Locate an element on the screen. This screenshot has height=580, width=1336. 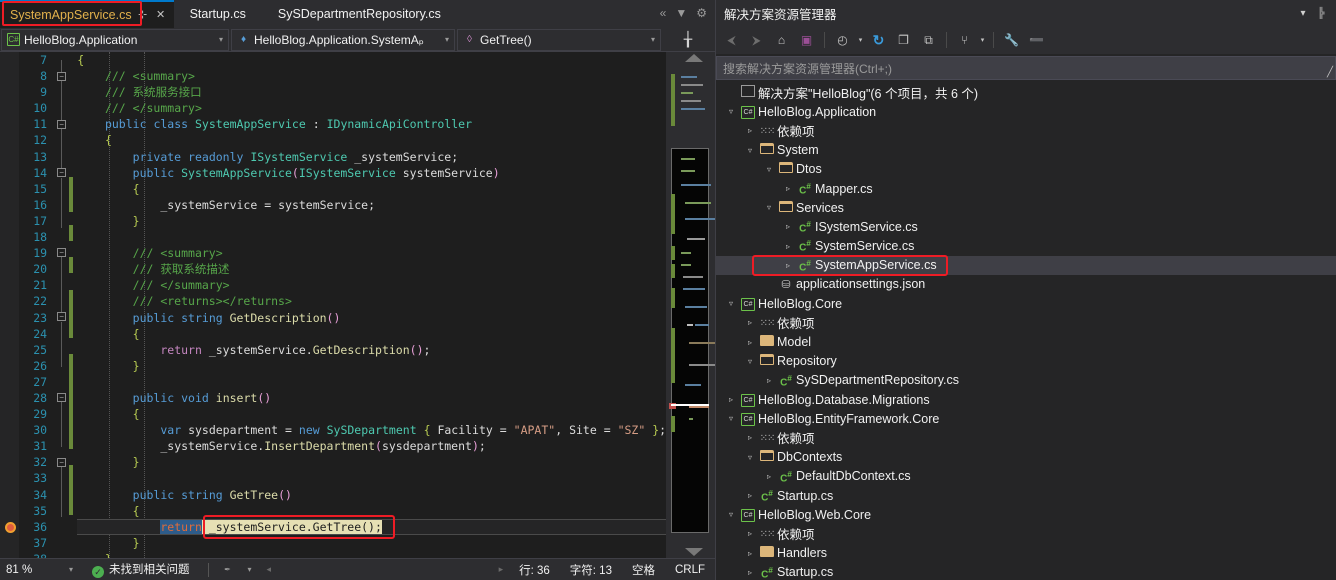
view-hierarchy-caret: ▾ is located at coordinates (982, 40).